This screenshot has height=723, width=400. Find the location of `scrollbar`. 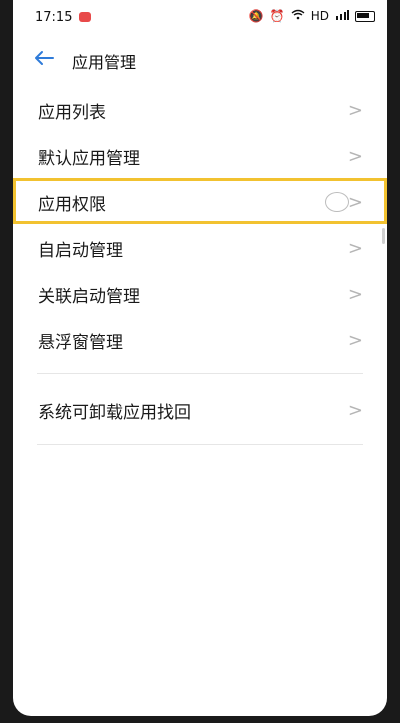

scrollbar is located at coordinates (383, 236).